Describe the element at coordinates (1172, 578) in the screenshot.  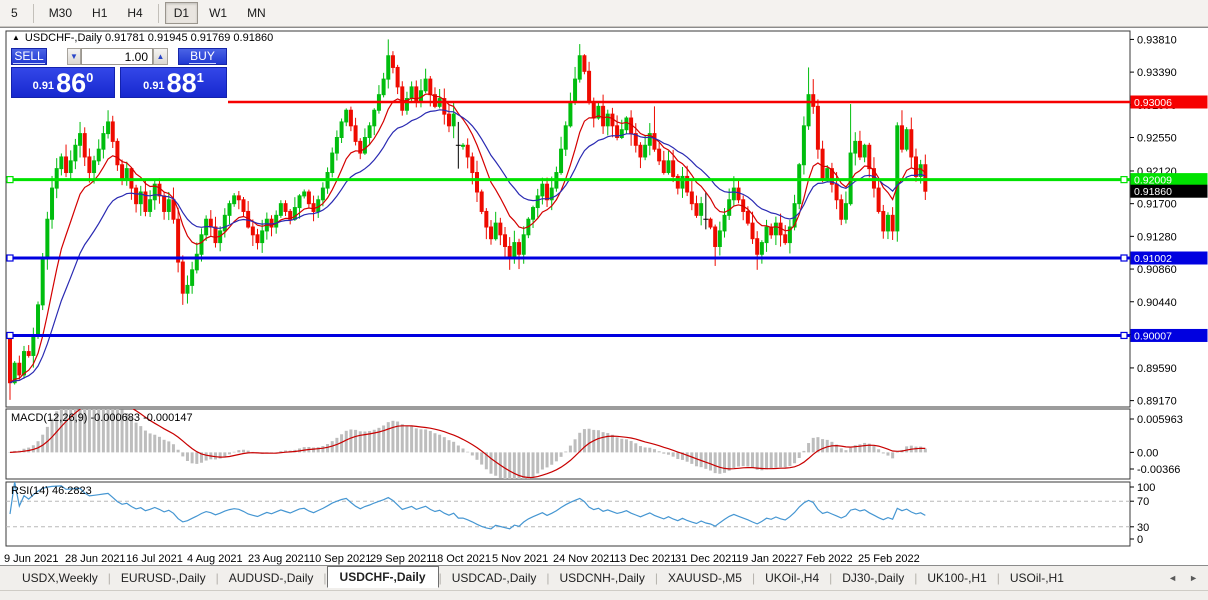
I see `tab-scroll-left-icon: ◄` at that location.